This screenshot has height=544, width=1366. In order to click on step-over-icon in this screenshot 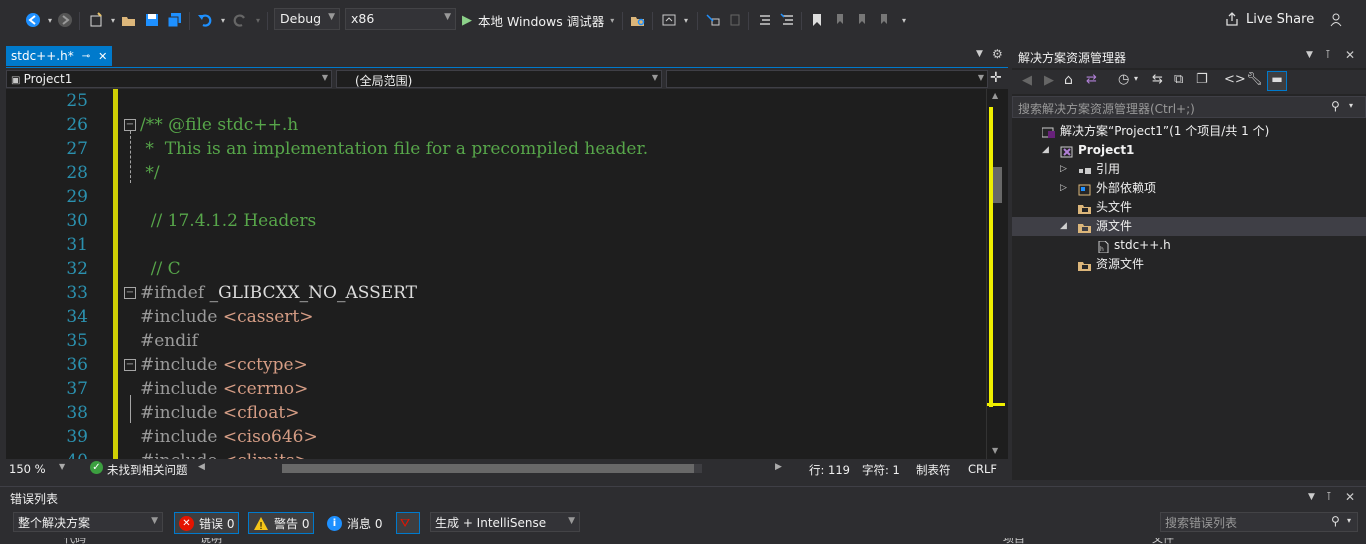, I will do `click(735, 20)`.